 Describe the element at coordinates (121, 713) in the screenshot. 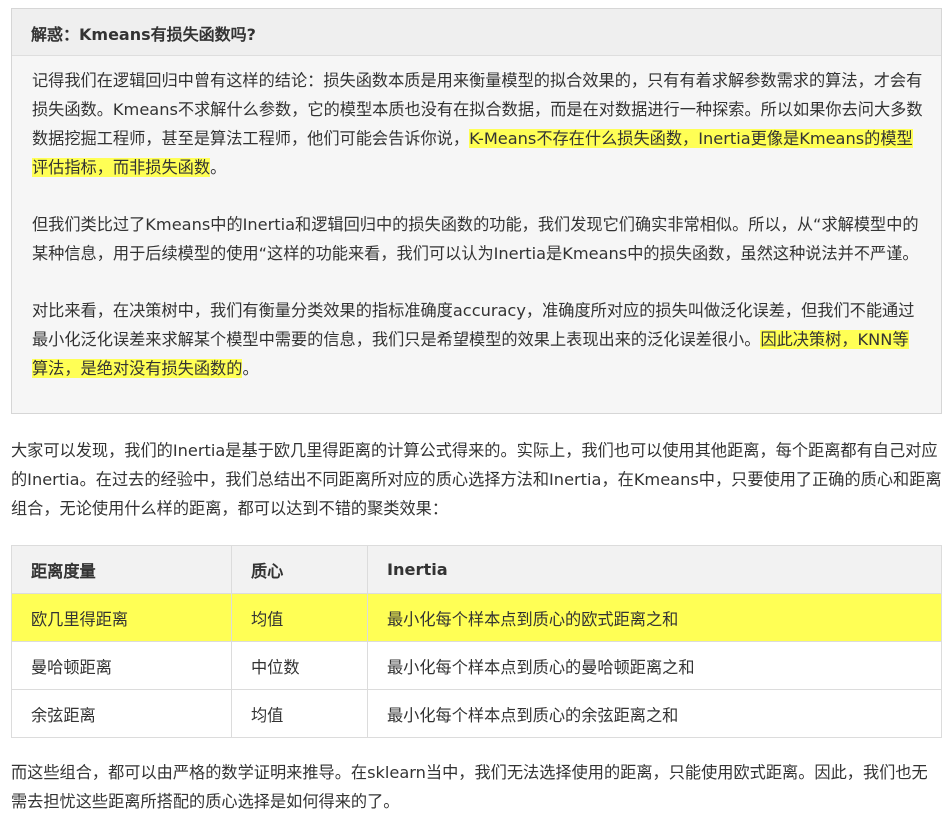

I see `cell-distance: 余弦距离` at that location.